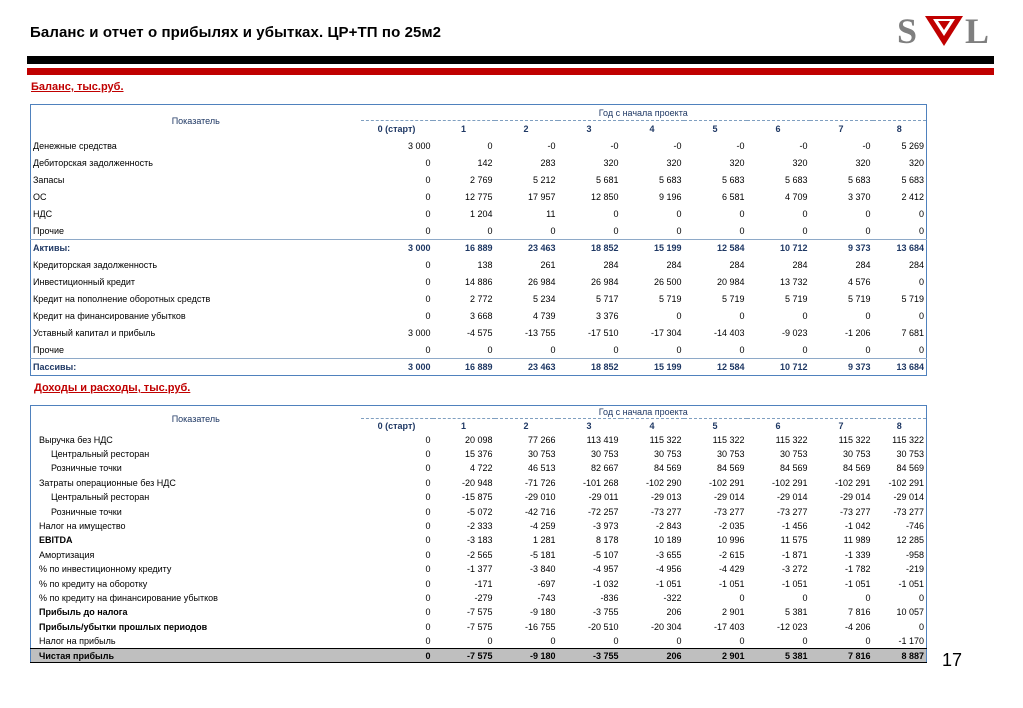  I want to click on row-value: 9 196, so click(670, 197).